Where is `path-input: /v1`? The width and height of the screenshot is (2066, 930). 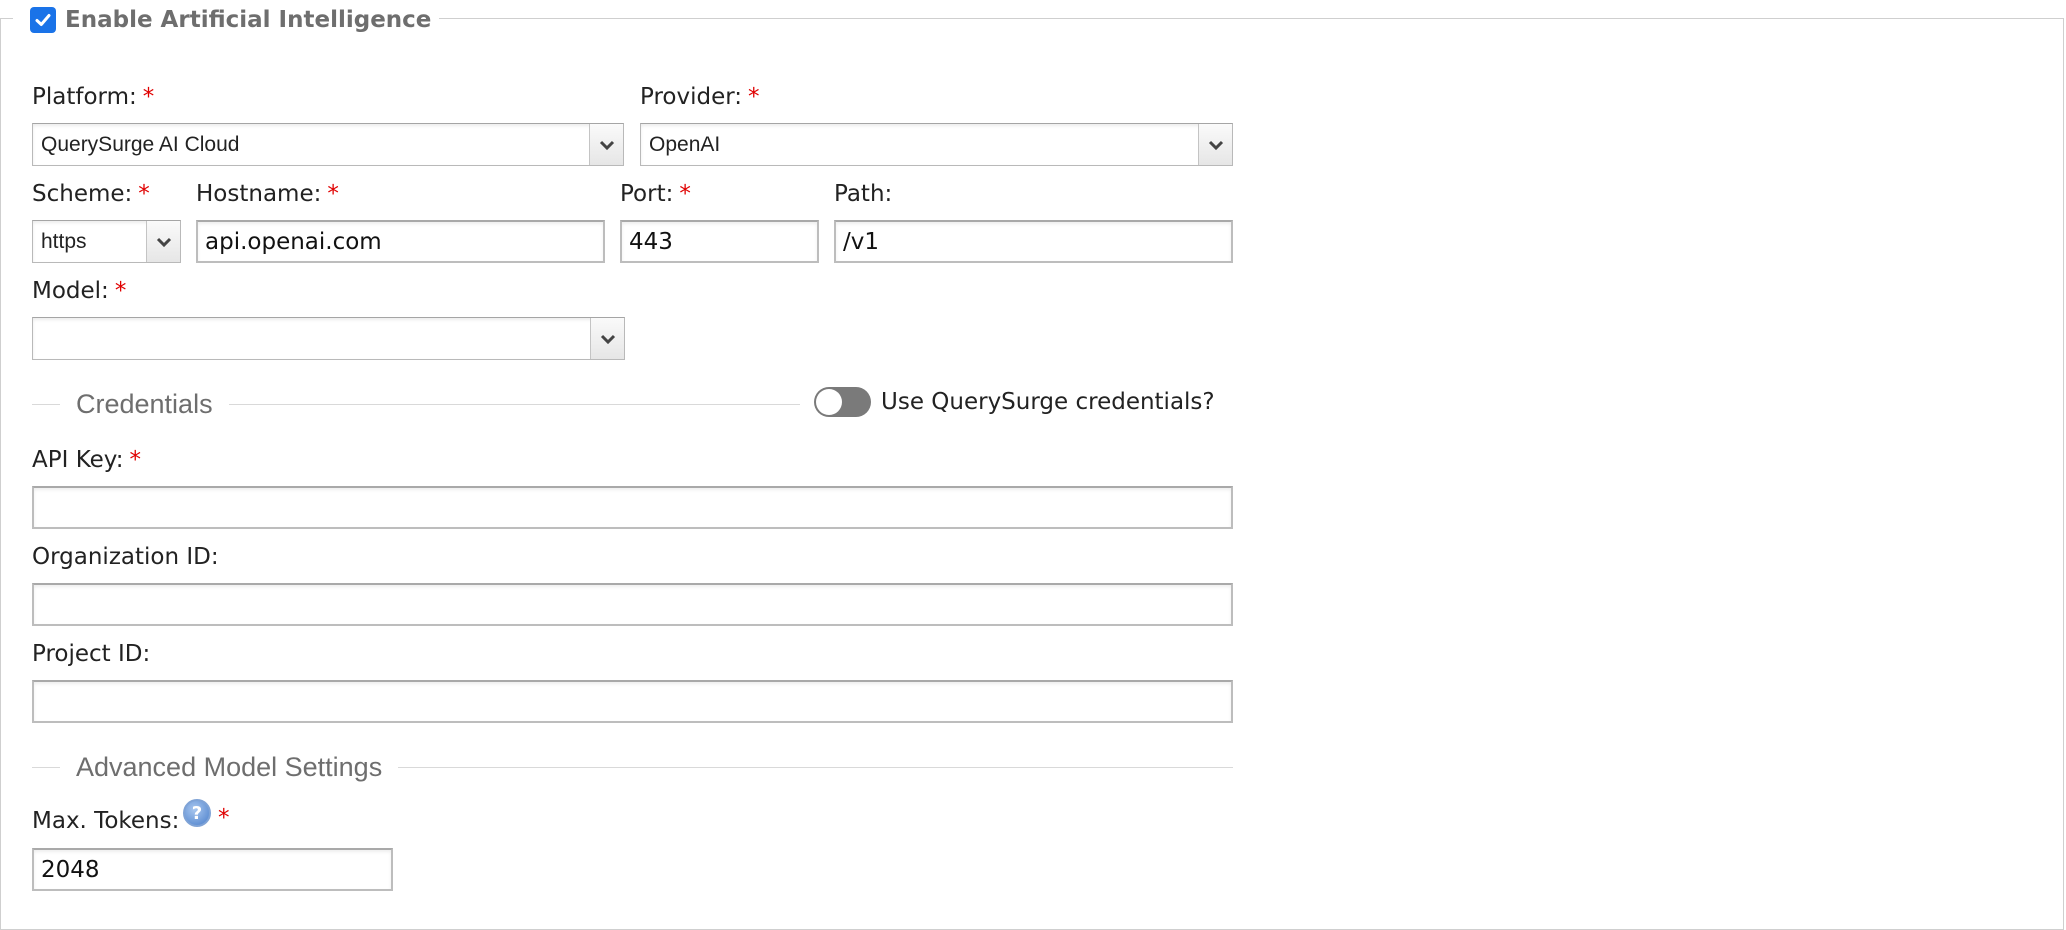
path-input: /v1 is located at coordinates (1033, 241).